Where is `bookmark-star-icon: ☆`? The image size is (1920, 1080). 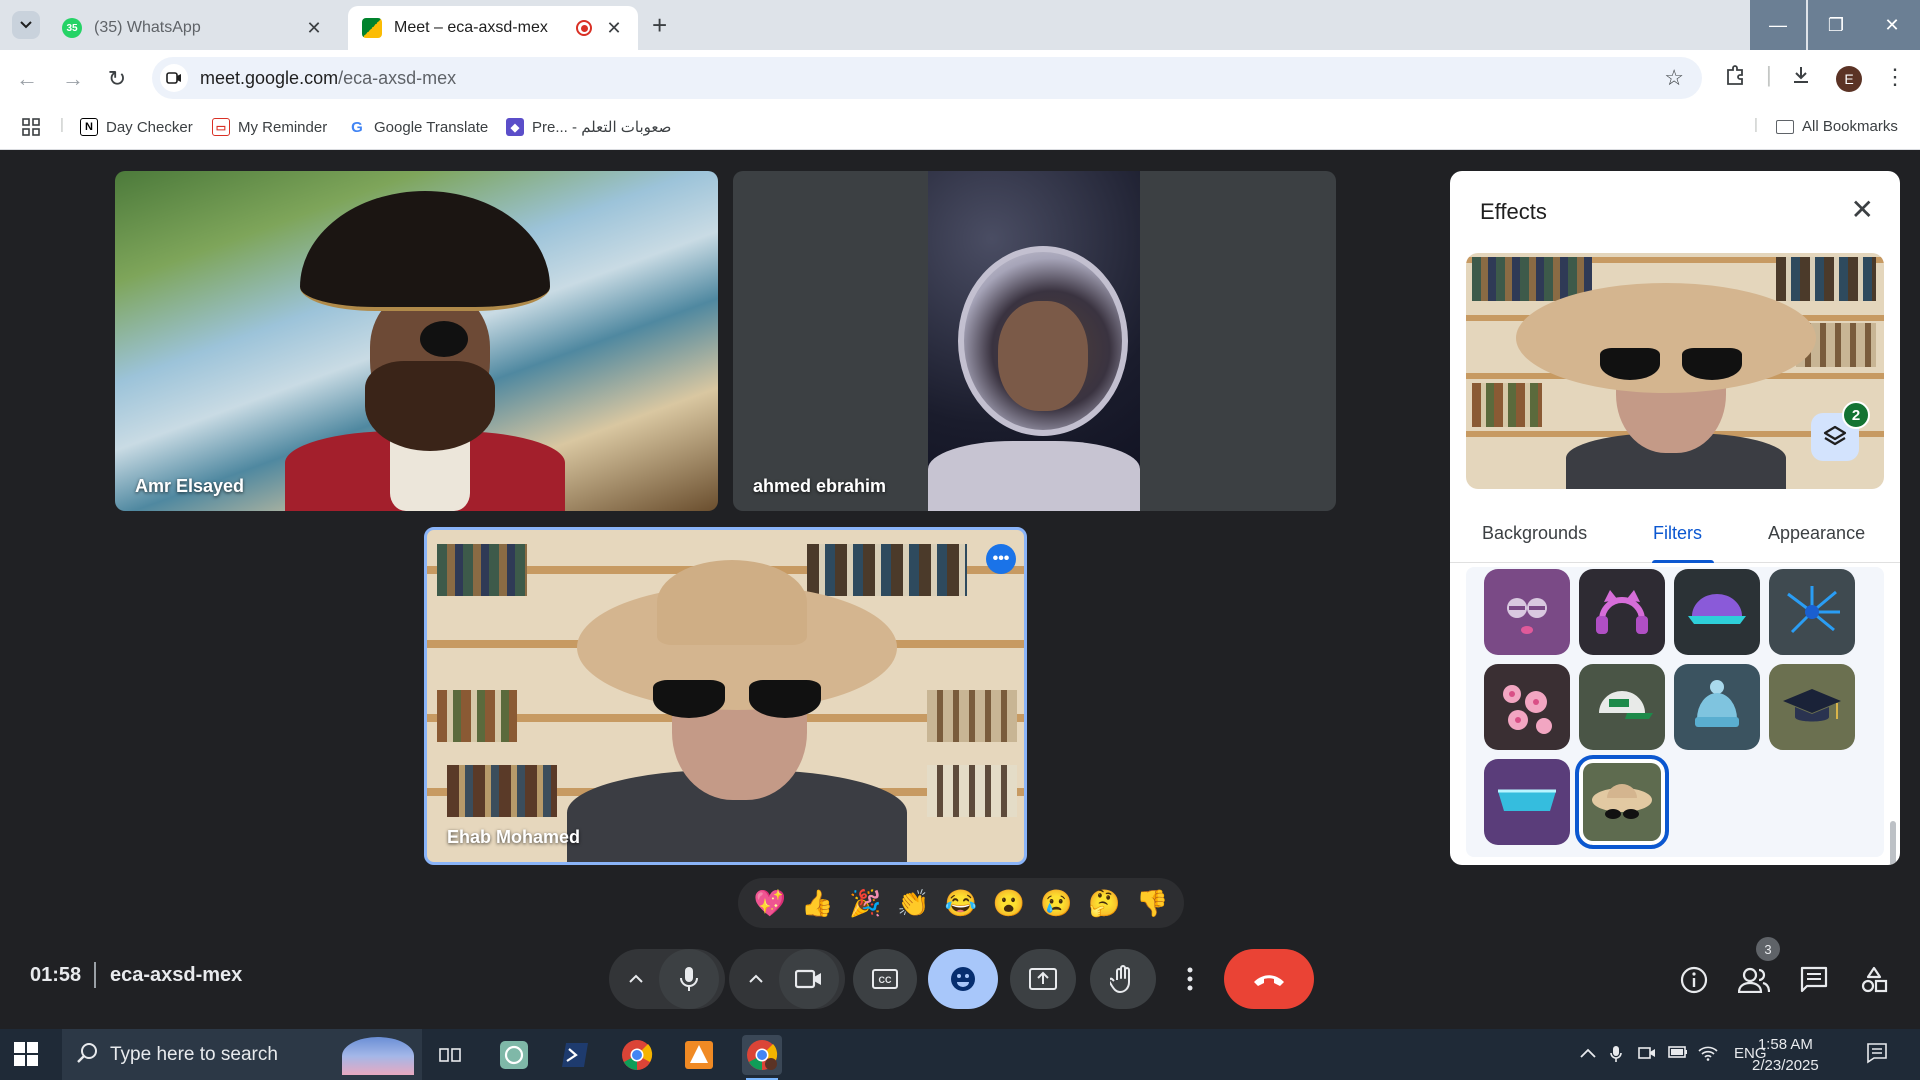 bookmark-star-icon: ☆ is located at coordinates (1674, 78).